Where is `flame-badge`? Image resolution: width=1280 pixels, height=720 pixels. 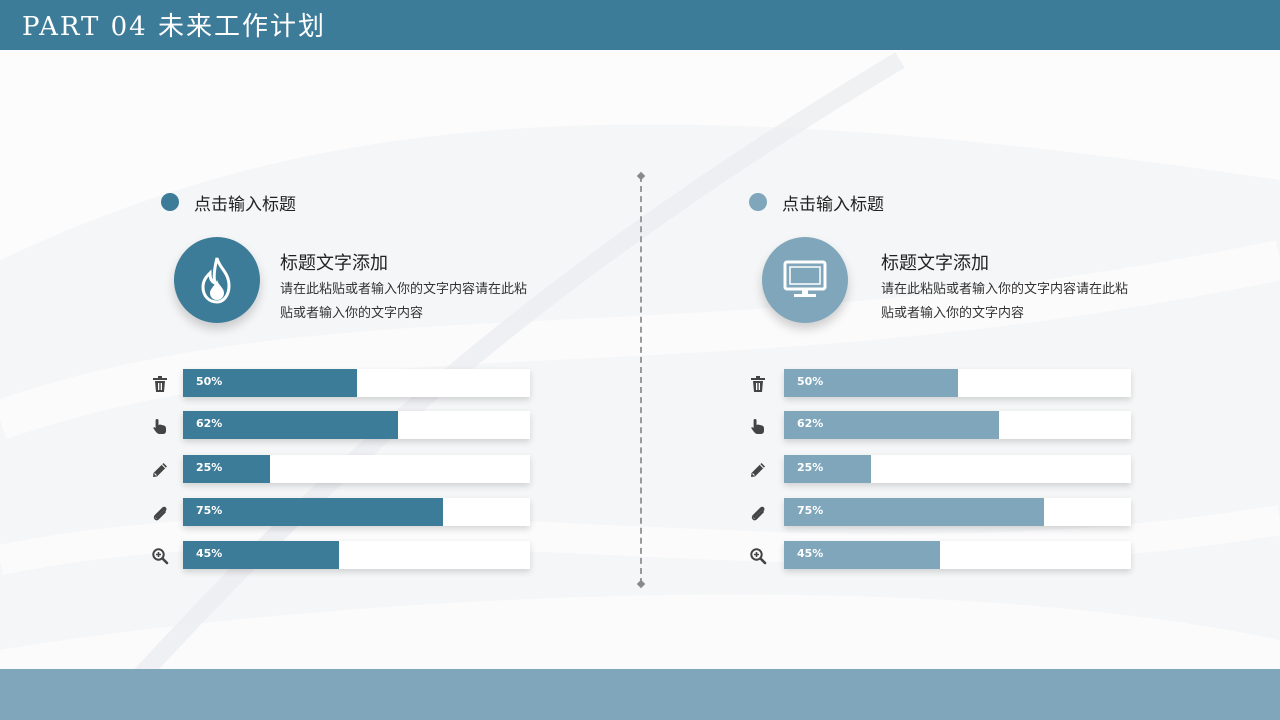
flame-badge is located at coordinates (217, 280).